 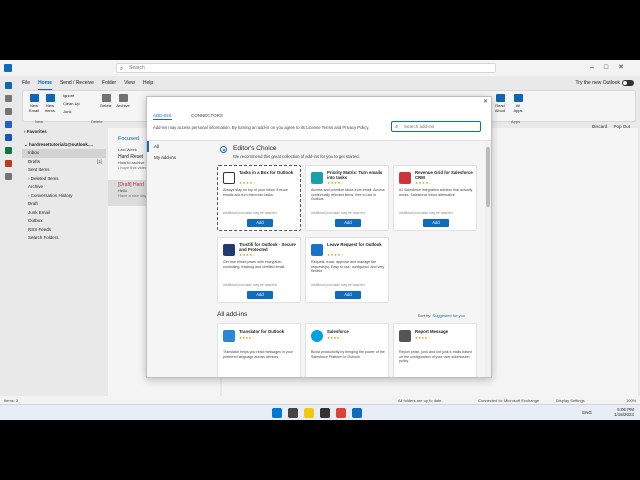 What do you see at coordinates (229, 178) in the screenshot?
I see `tasks-in-a-box-logo` at bounding box center [229, 178].